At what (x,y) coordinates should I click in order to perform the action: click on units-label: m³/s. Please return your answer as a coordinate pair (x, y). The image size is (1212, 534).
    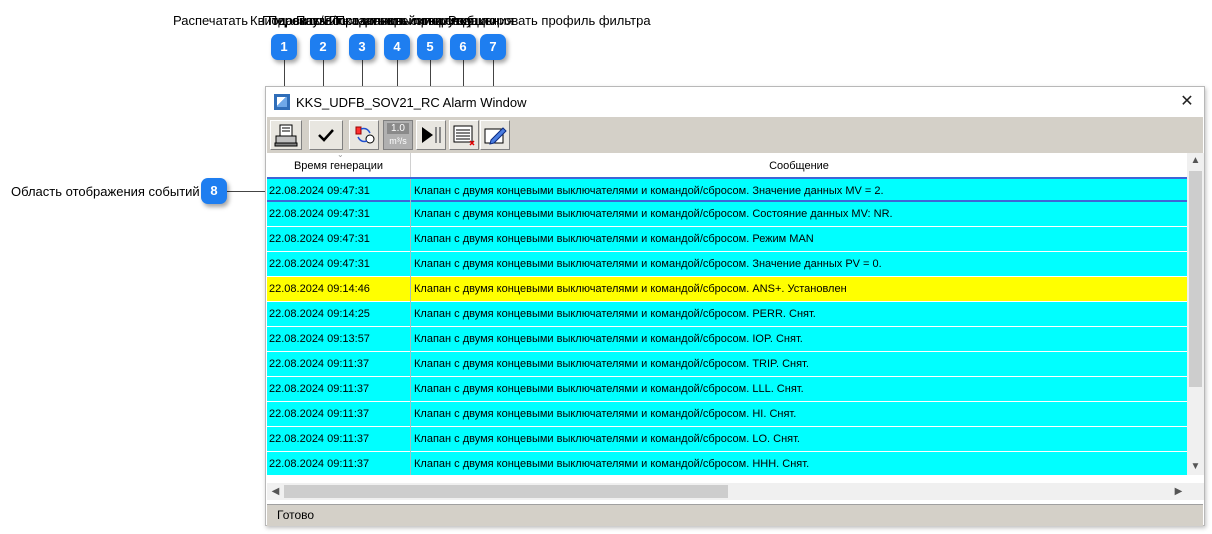
    Looking at the image, I should click on (398, 141).